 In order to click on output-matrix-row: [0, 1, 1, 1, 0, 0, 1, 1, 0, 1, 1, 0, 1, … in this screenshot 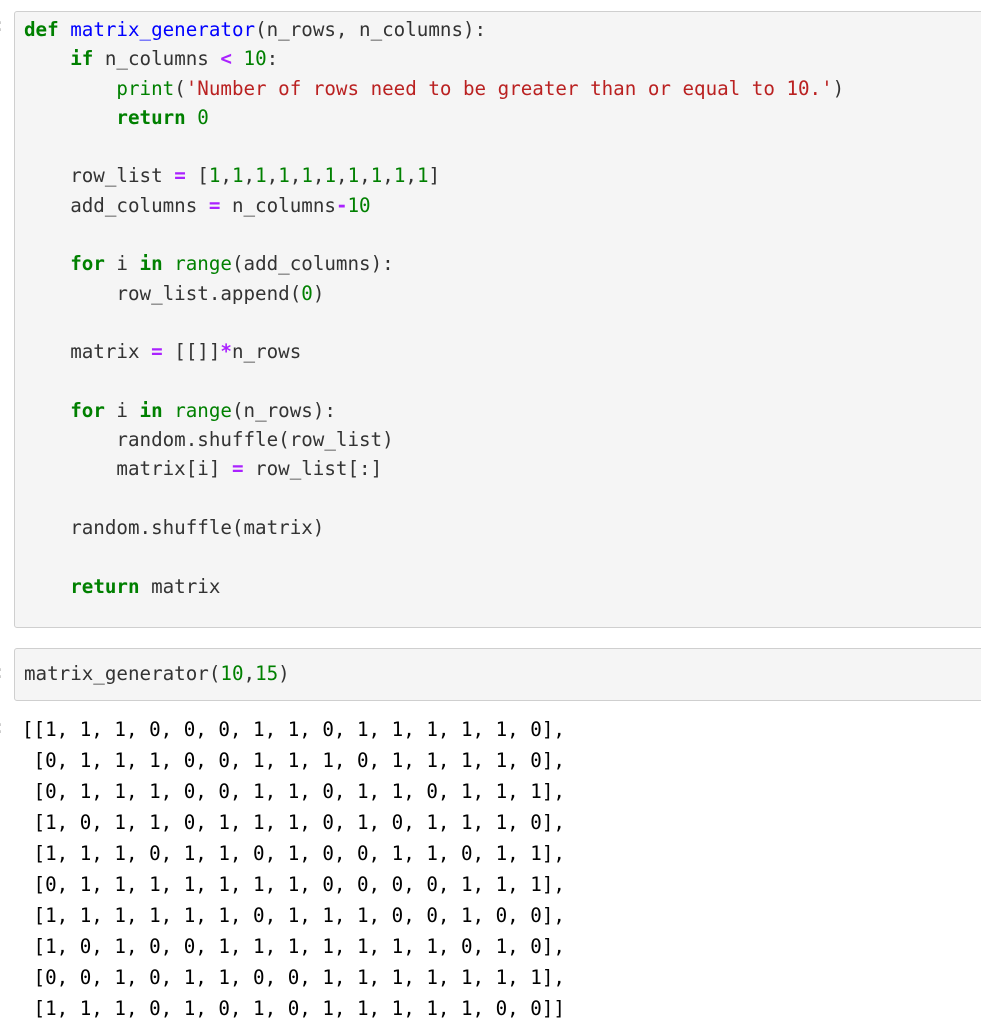, I will do `click(293, 791)`.